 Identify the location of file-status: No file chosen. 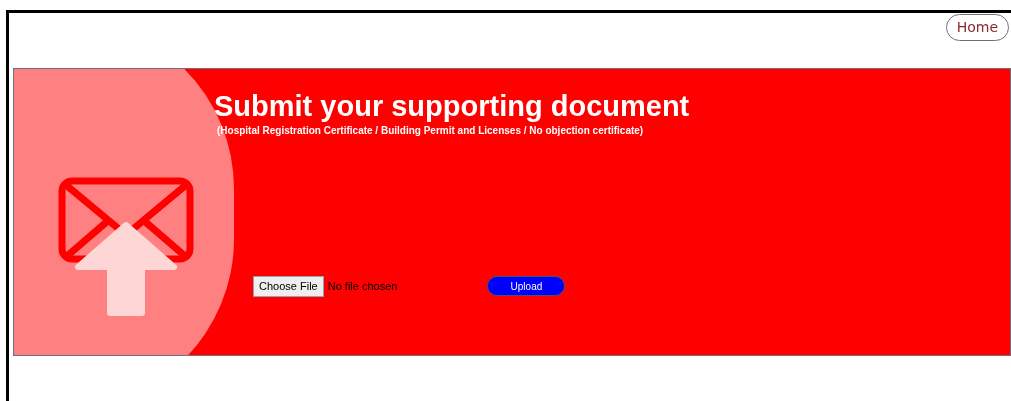
(362, 286).